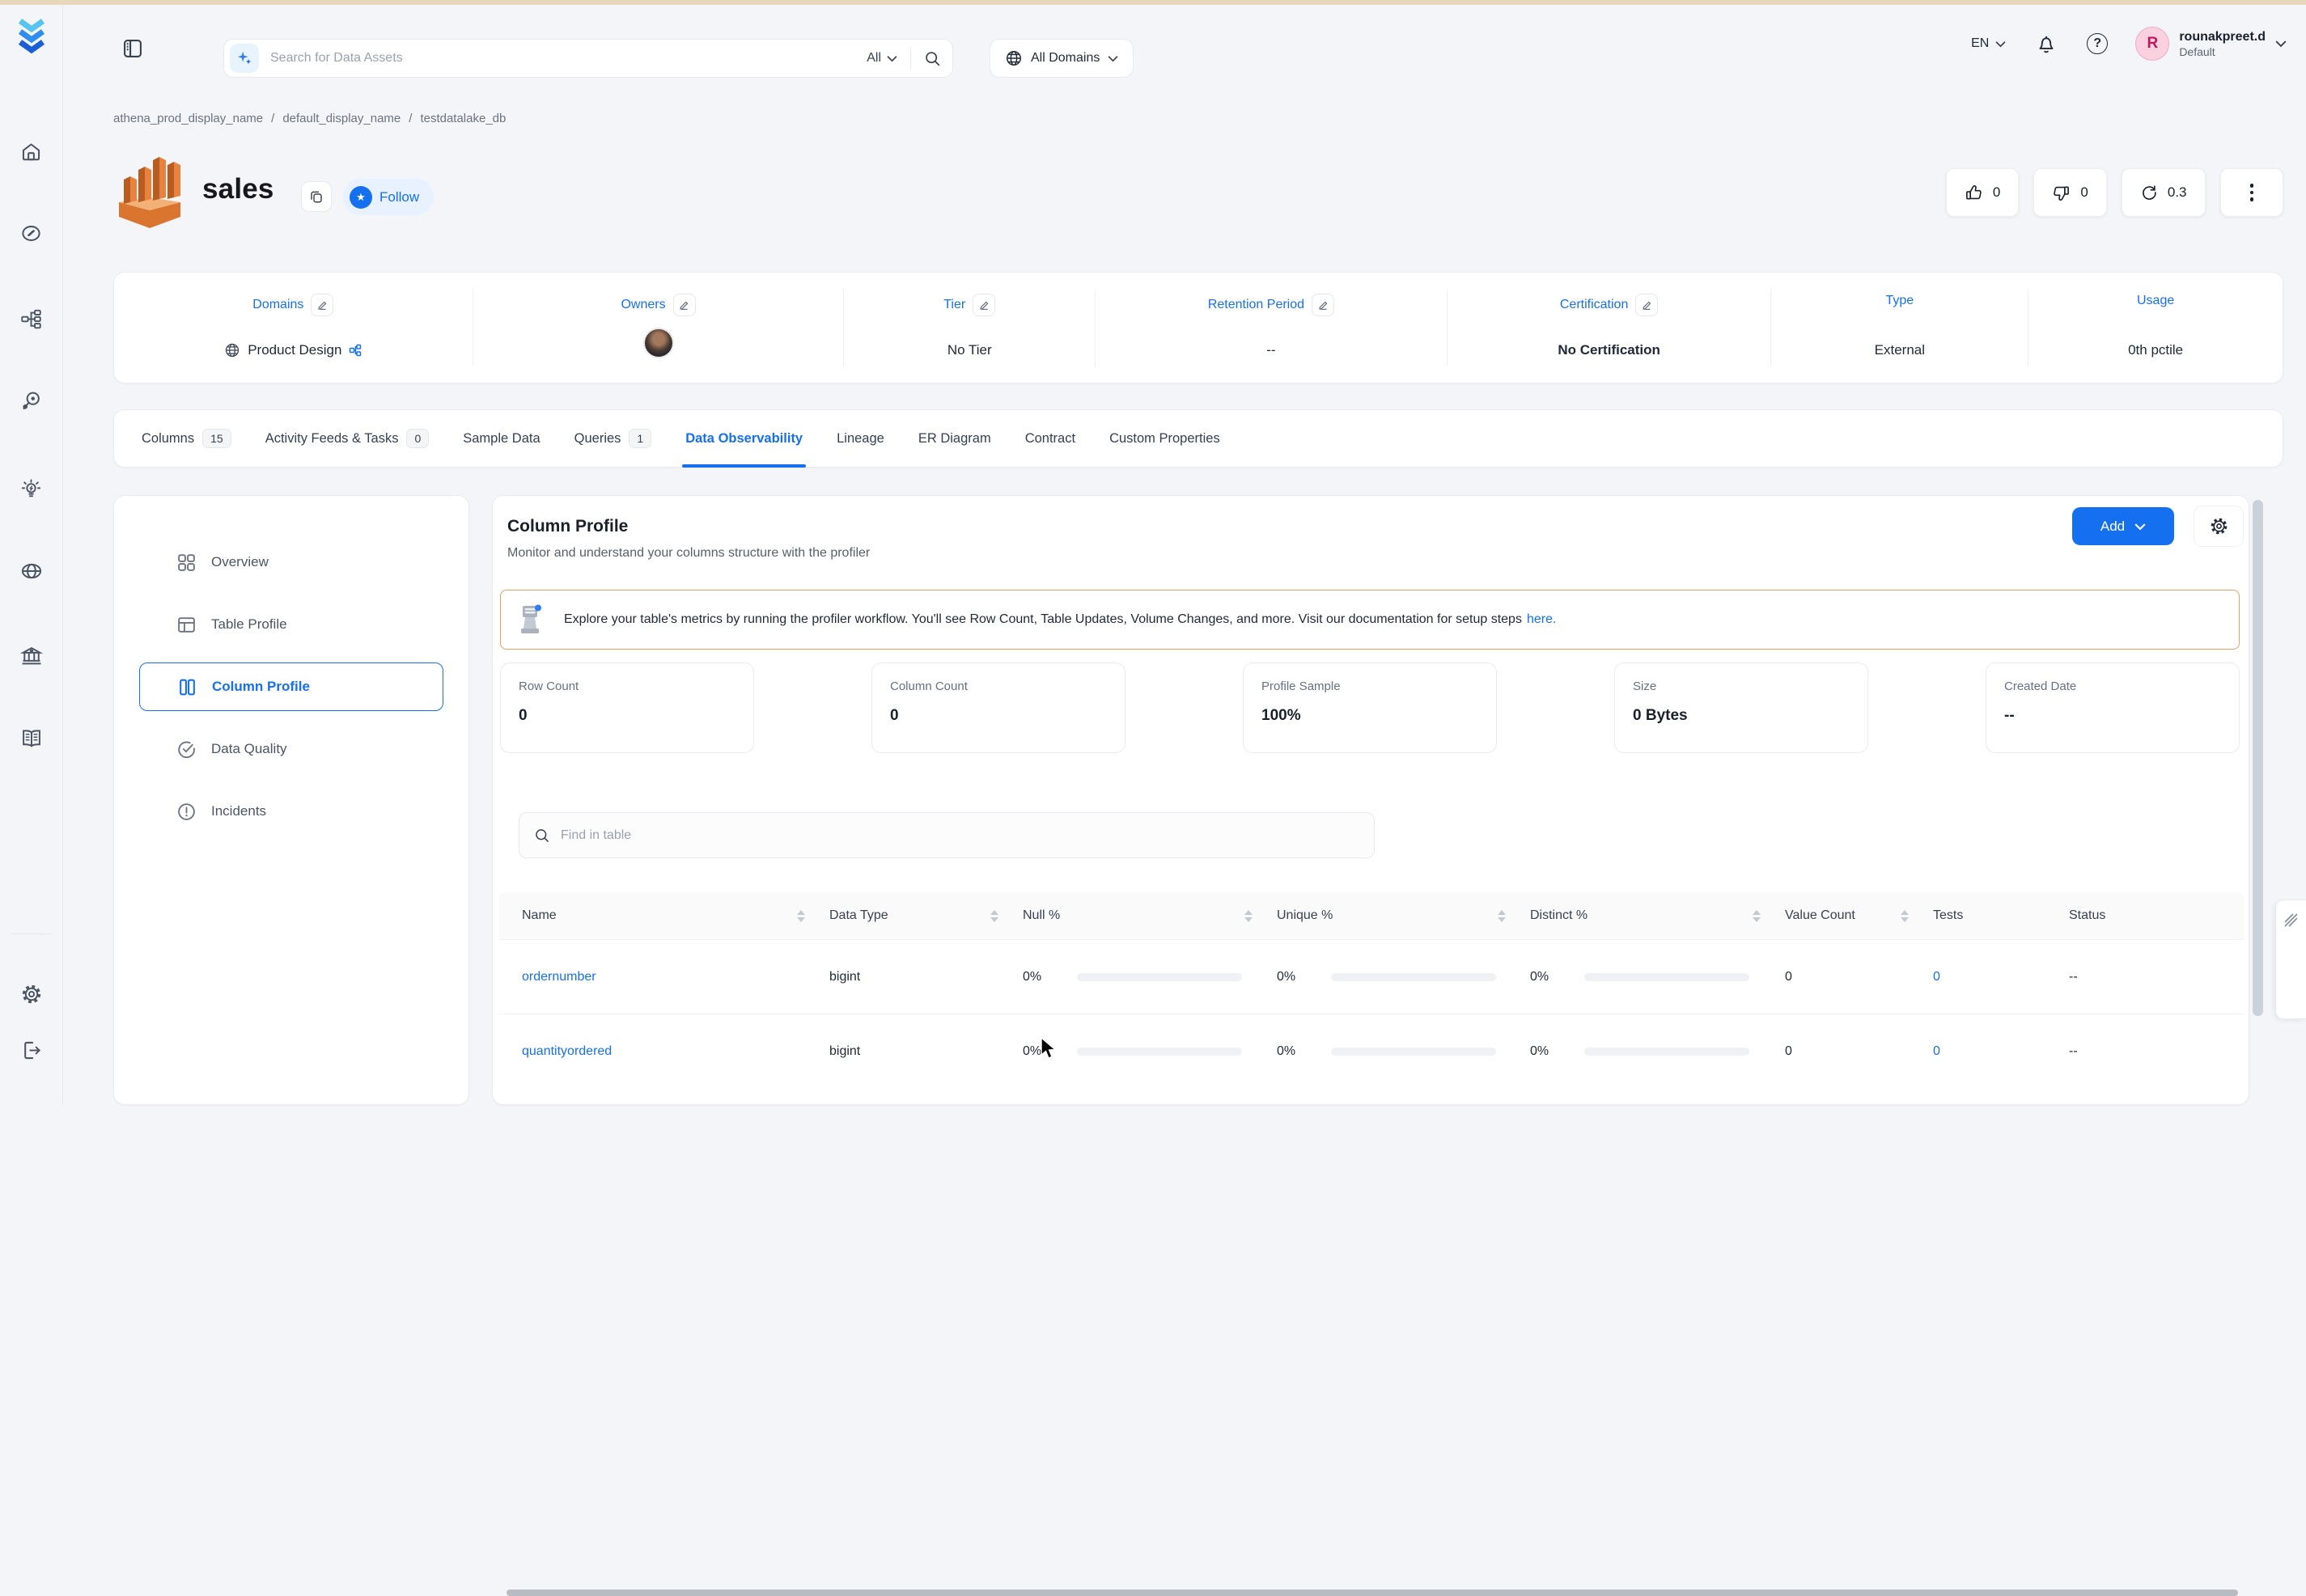  What do you see at coordinates (291, 687) in the screenshot?
I see `profiler-nav-column-profile: Column Profile` at bounding box center [291, 687].